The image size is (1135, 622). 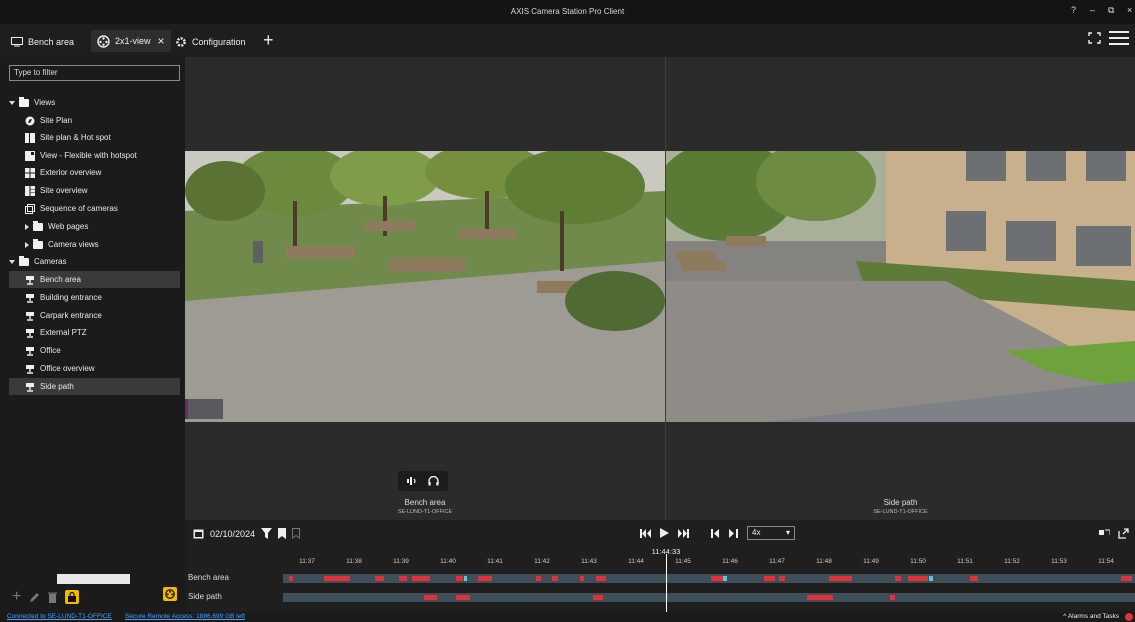 What do you see at coordinates (709, 578) in the screenshot?
I see `timeline-track-bench-area` at bounding box center [709, 578].